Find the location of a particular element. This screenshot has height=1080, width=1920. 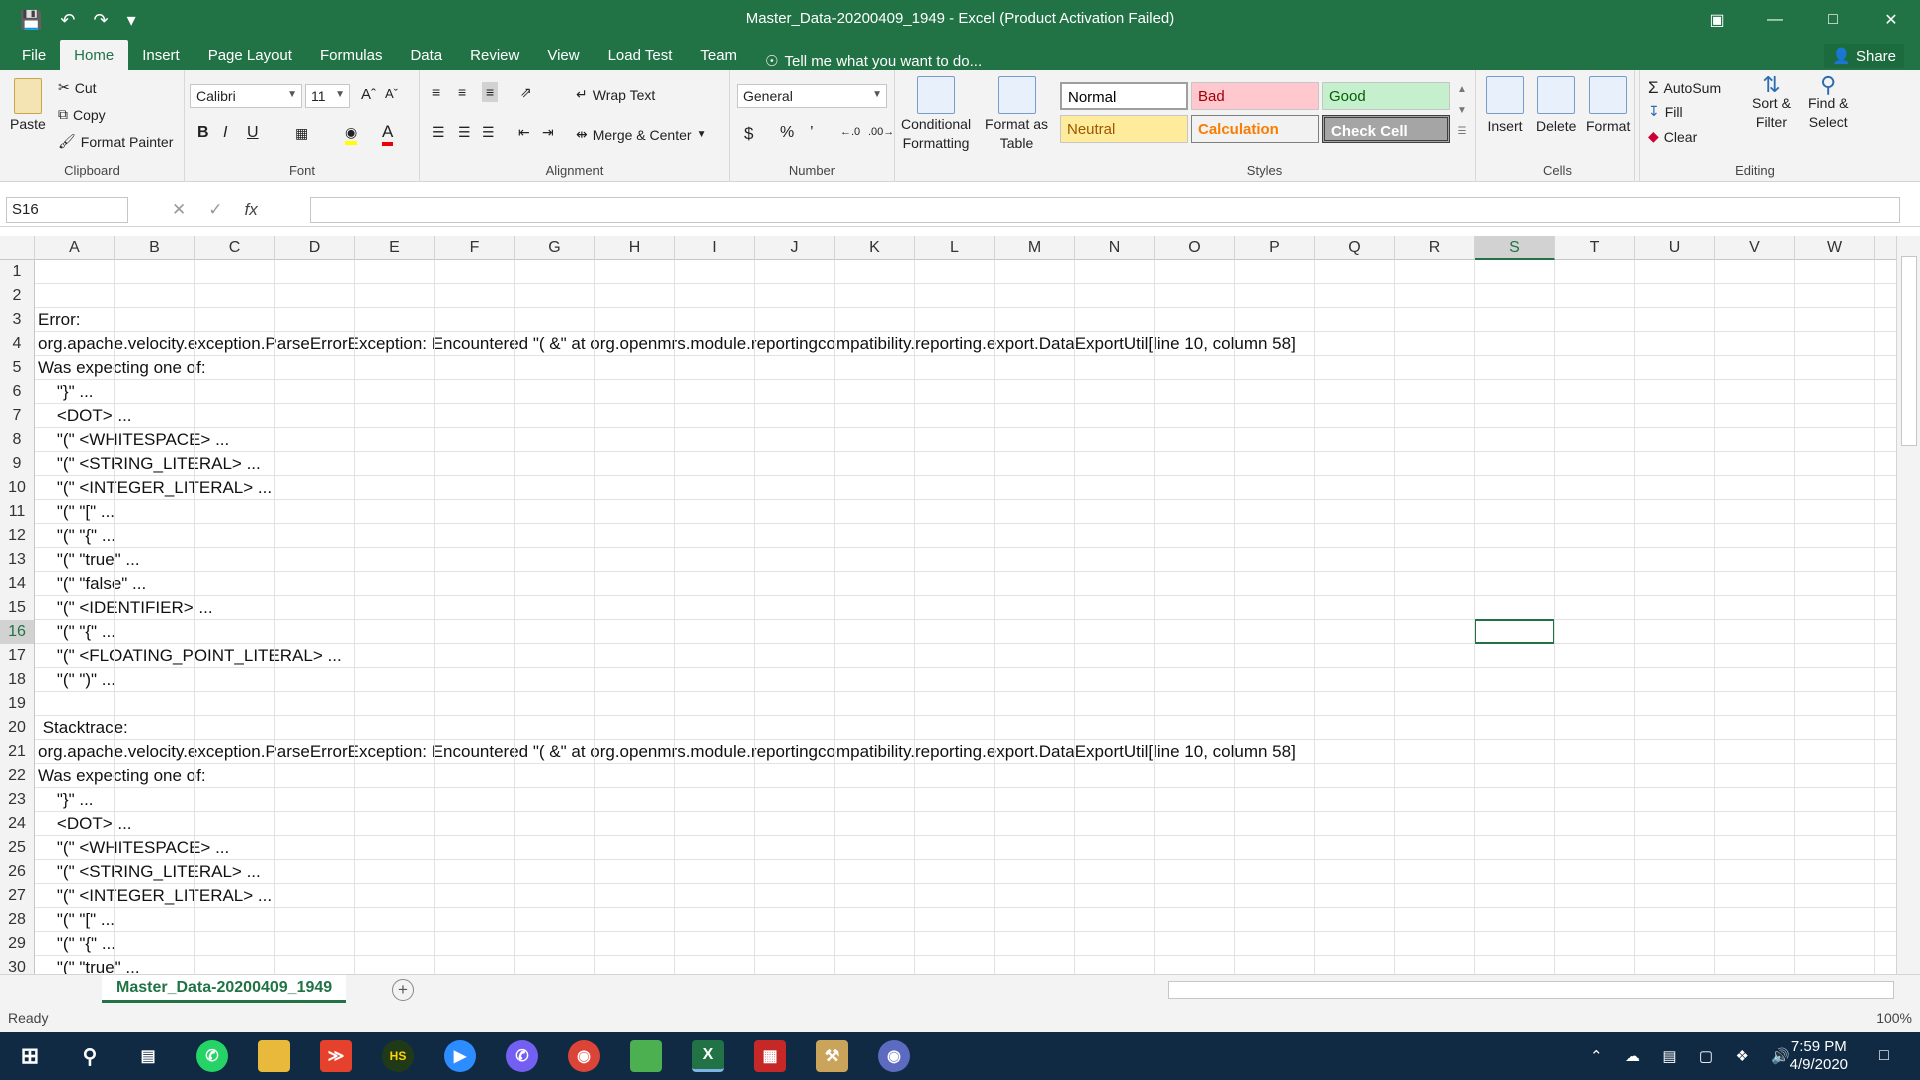

column-header-t: T is located at coordinates (1595, 248).